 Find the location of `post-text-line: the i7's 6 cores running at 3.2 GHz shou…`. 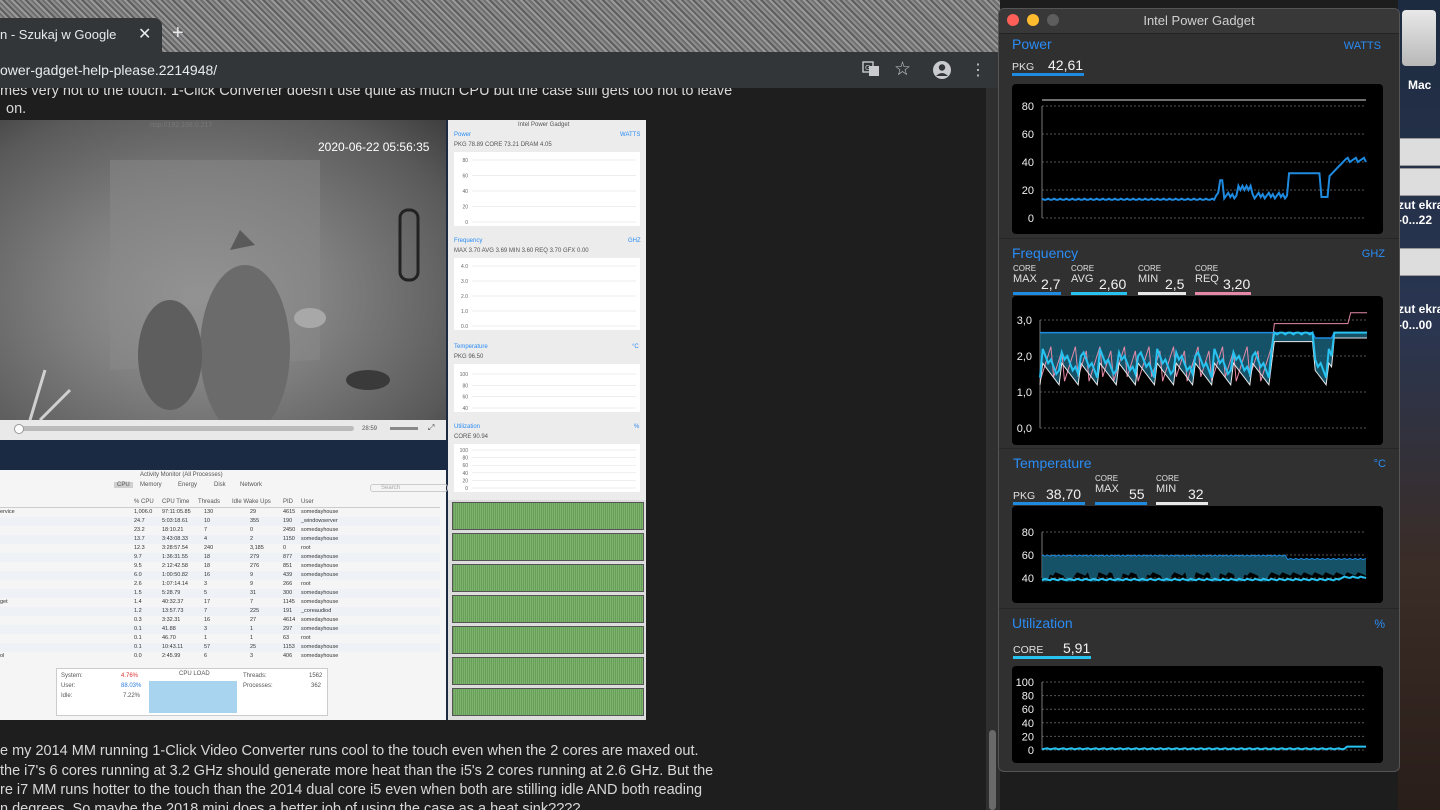

post-text-line: the i7's 6 cores running at 3.2 GHz shou… is located at coordinates (357, 771).